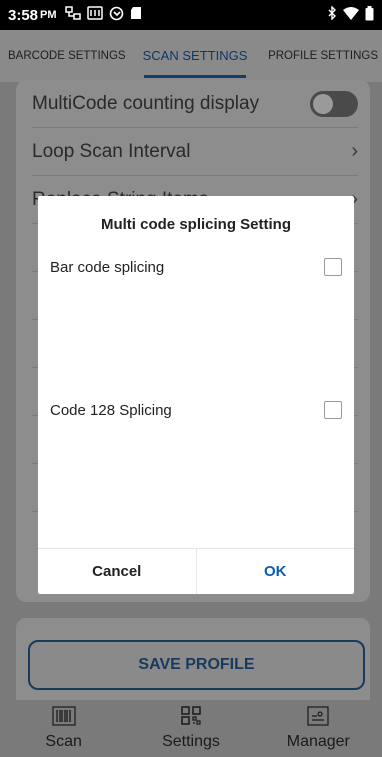 This screenshot has width=382, height=757. What do you see at coordinates (117, 571) in the screenshot?
I see `cancel-button: Cancel` at bounding box center [117, 571].